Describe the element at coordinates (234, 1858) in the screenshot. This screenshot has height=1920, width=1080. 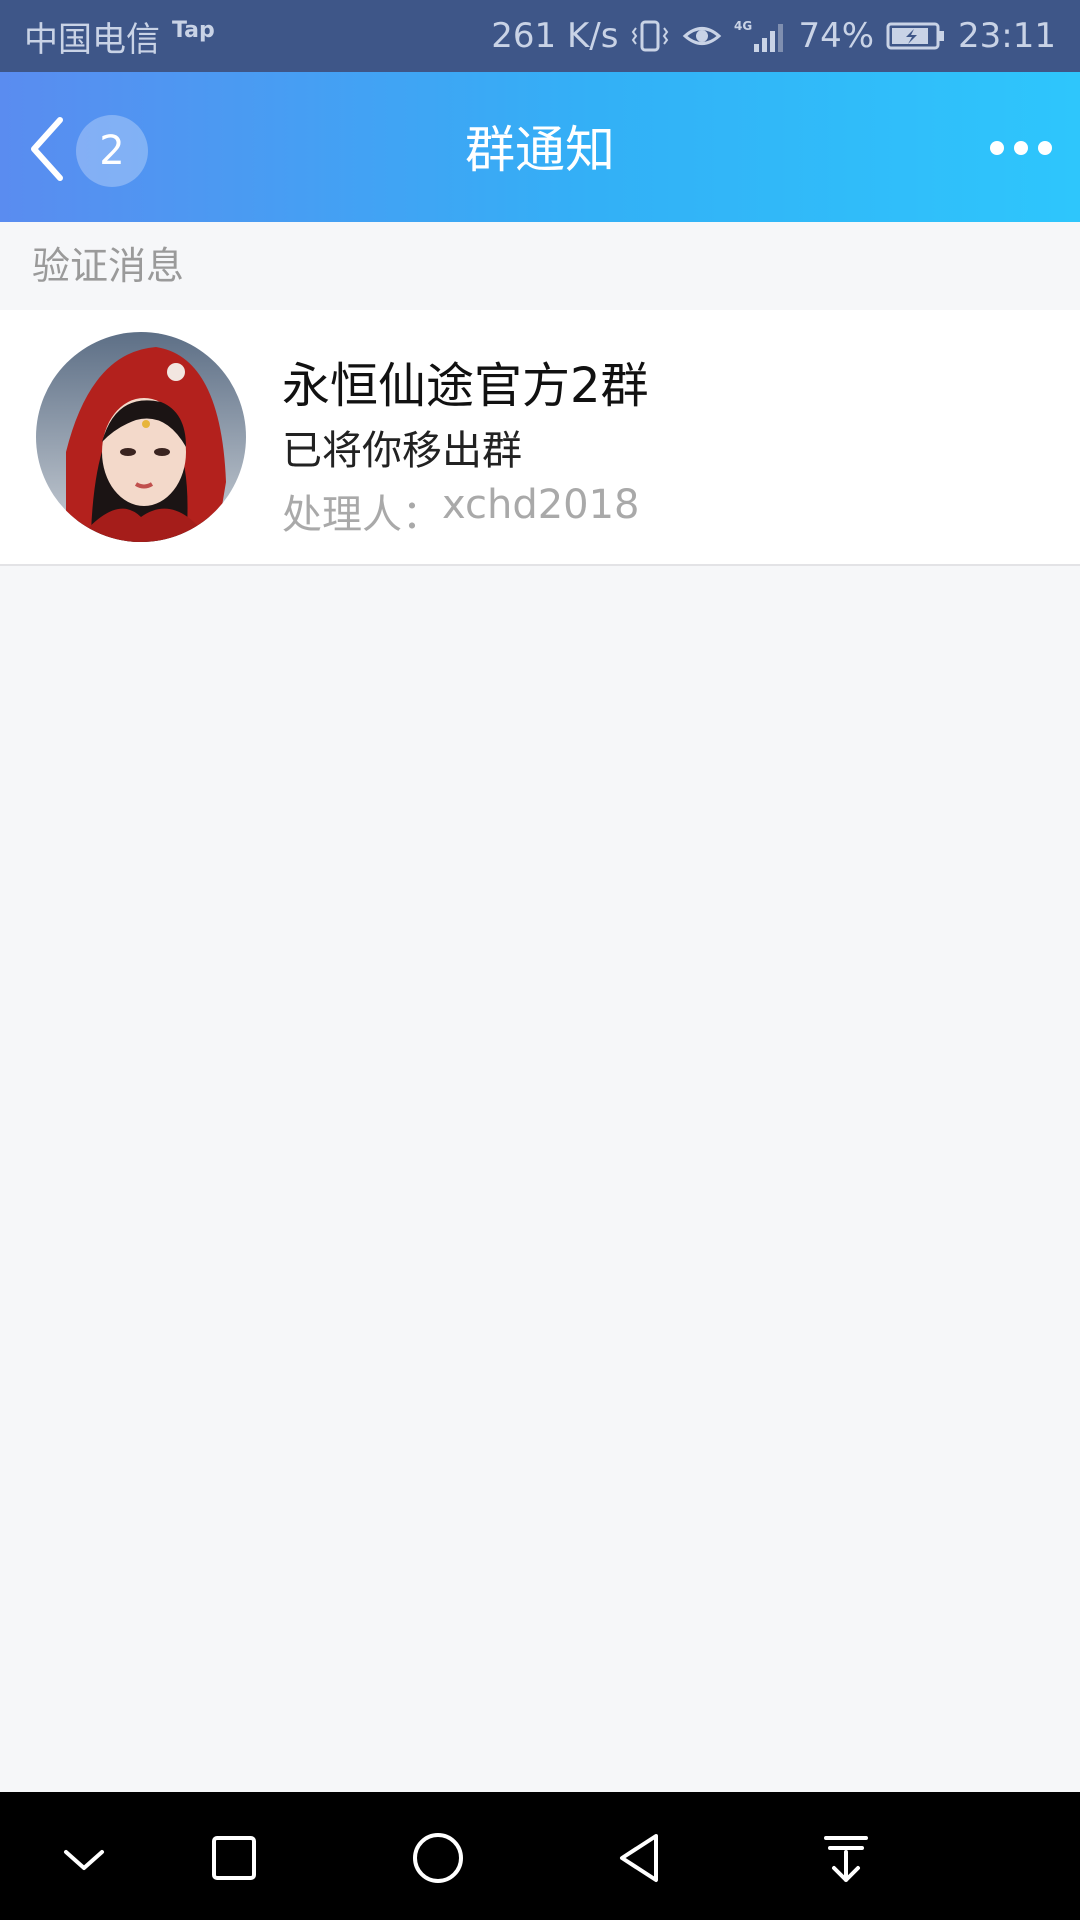
I see `square-icon` at that location.